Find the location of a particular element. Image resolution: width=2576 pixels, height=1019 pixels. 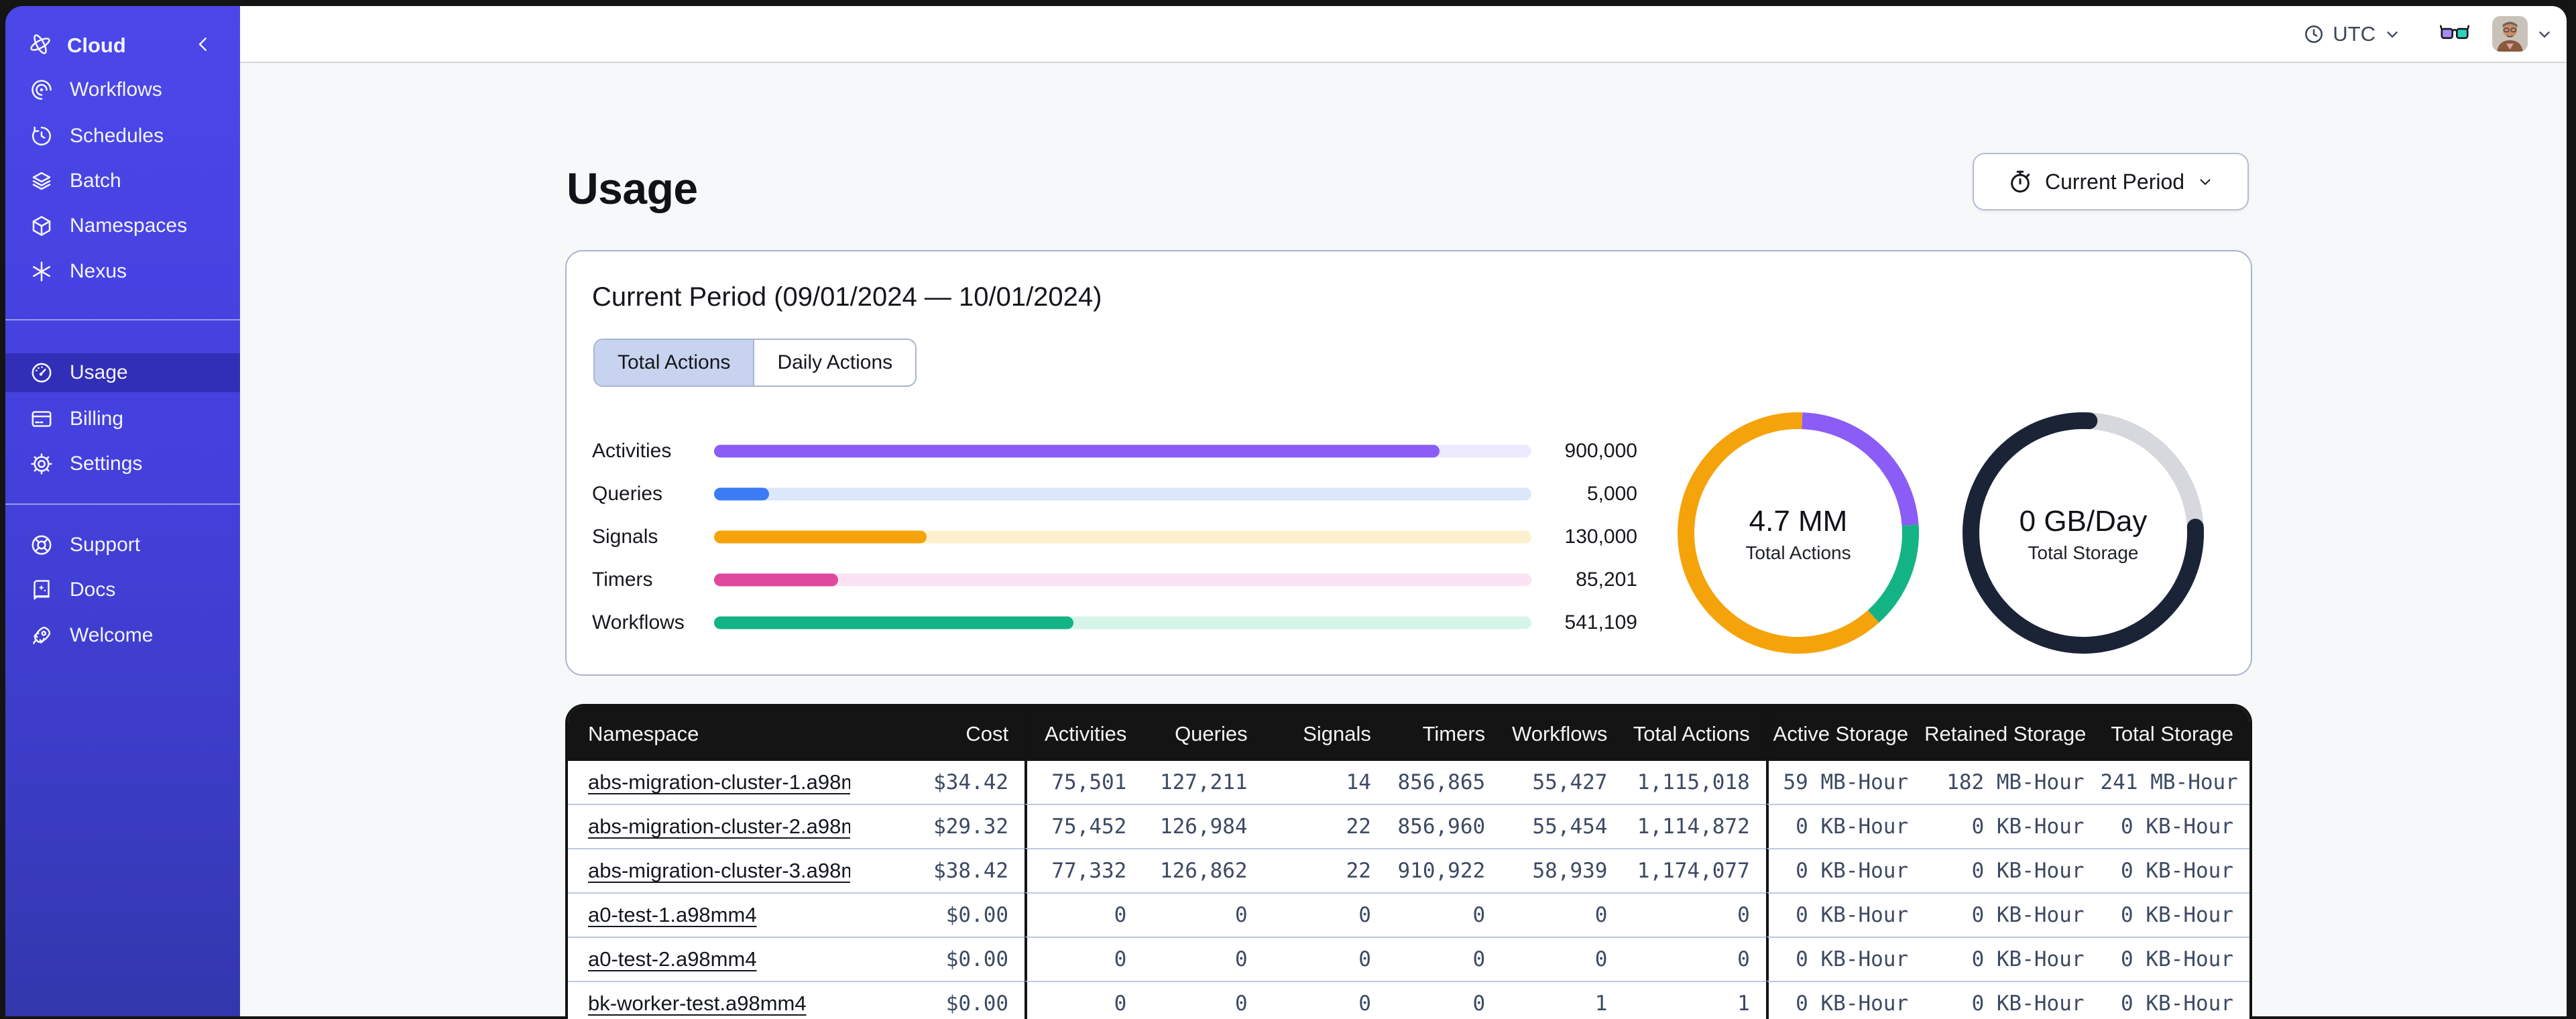

sidebar-item-billing: Billing is located at coordinates (122, 419).